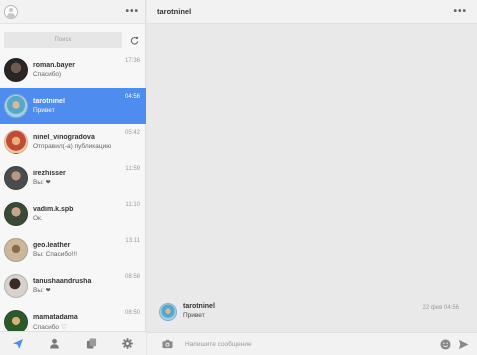 This screenshot has width=477, height=355. I want to click on message: tarotninel Привет 22 фев 04:56, so click(312, 312).